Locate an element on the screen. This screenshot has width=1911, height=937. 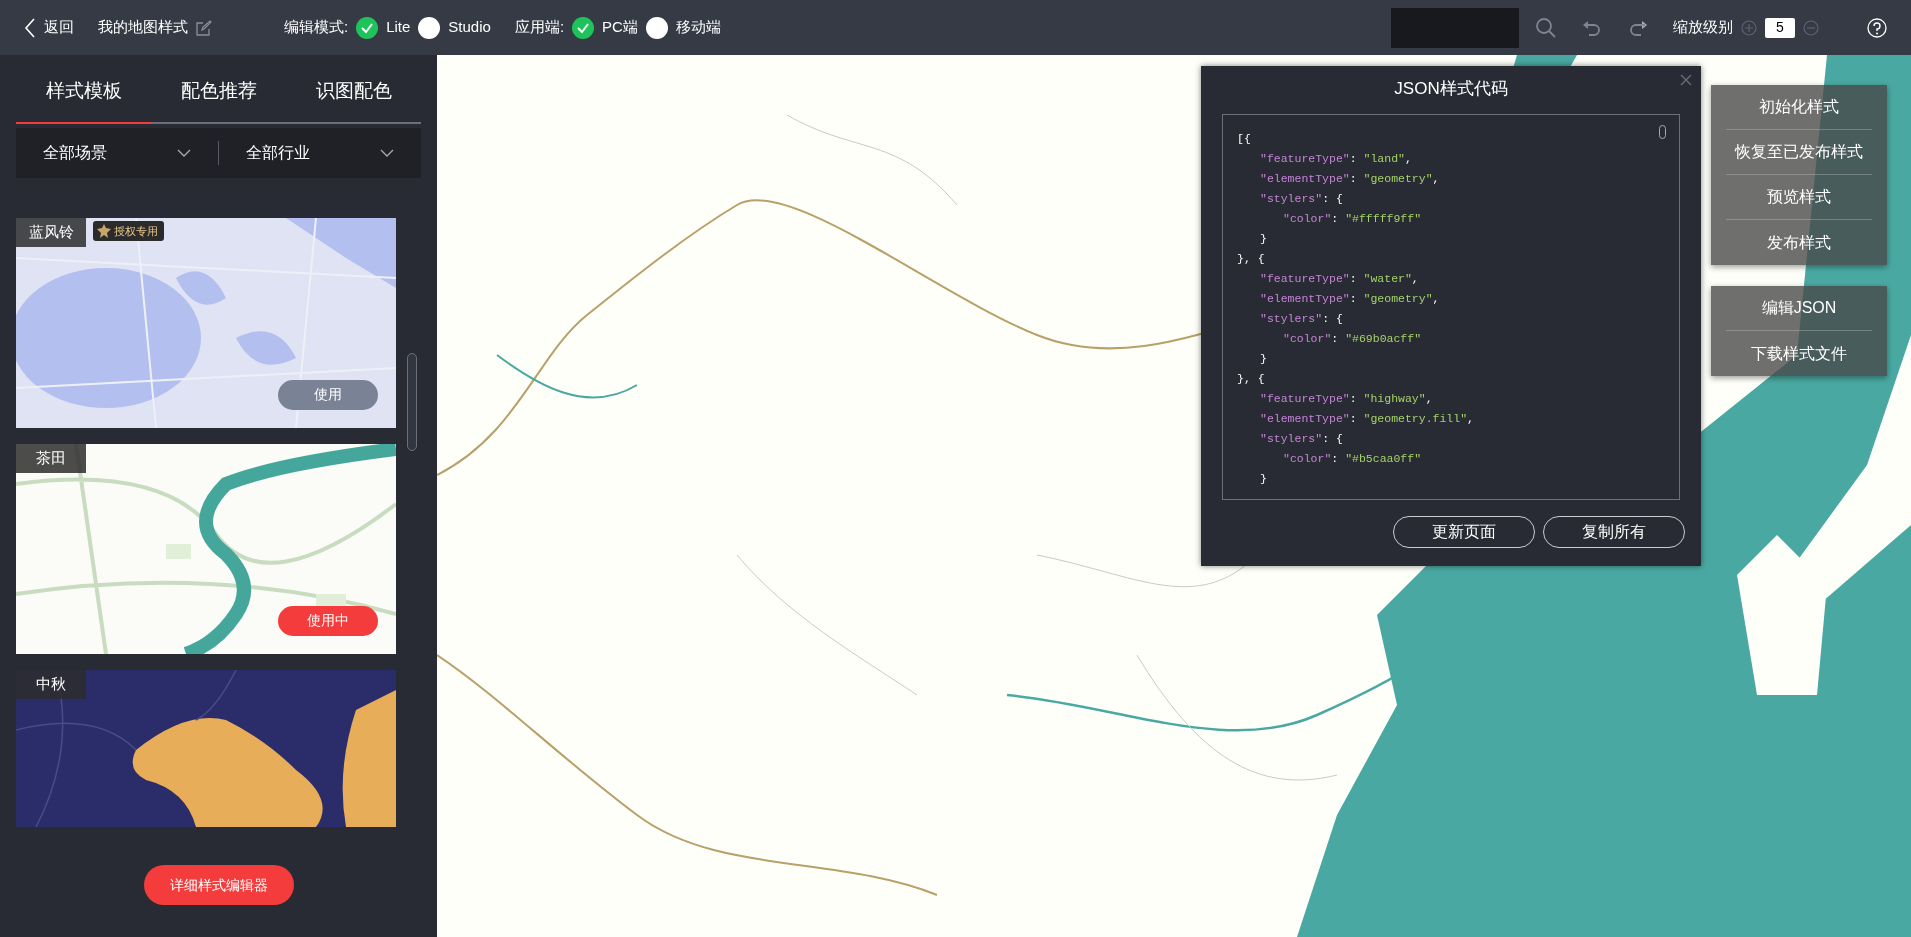
code-line: "color": "#69b0acff" is located at coordinates (1352, 338).